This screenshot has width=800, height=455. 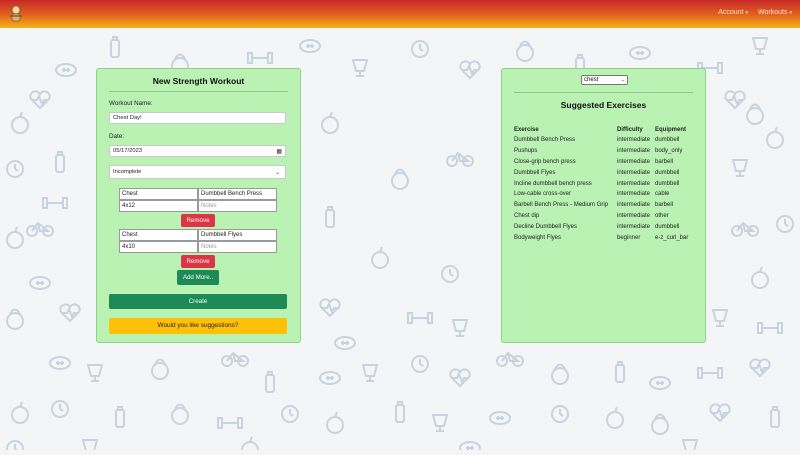 I want to click on workout-name-label: Workout Name:, so click(x=131, y=103).